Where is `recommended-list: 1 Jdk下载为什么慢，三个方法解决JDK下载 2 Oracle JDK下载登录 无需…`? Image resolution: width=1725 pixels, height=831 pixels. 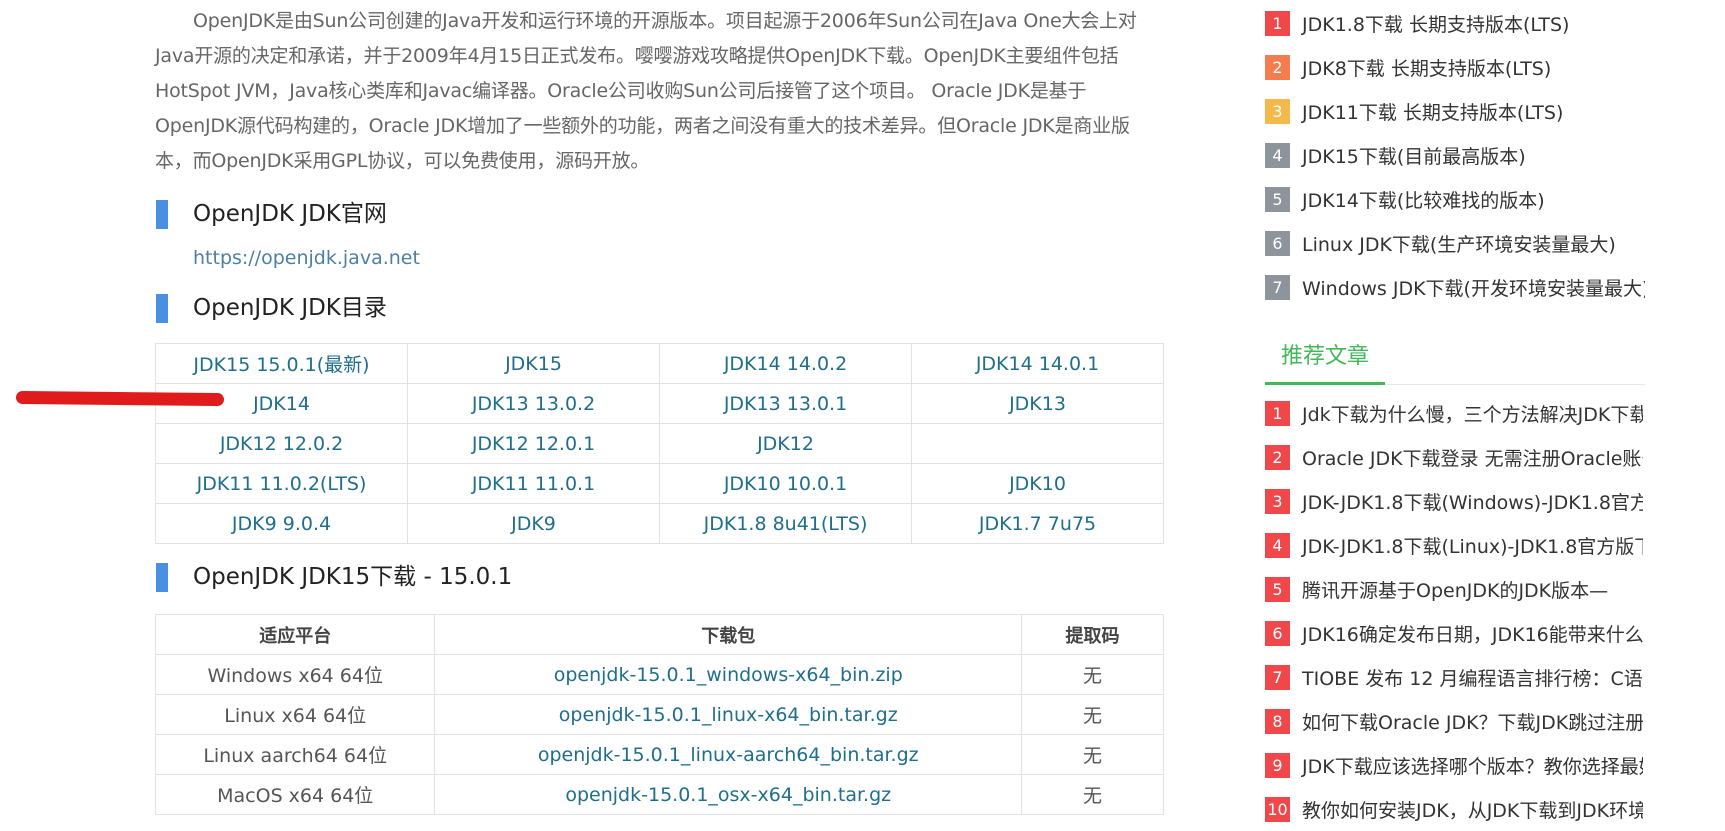 recommended-list: 1 Jdk下载为什么慢，三个方法解决JDK下载 2 Oracle JDK下载登录 无需… is located at coordinates (1455, 611).